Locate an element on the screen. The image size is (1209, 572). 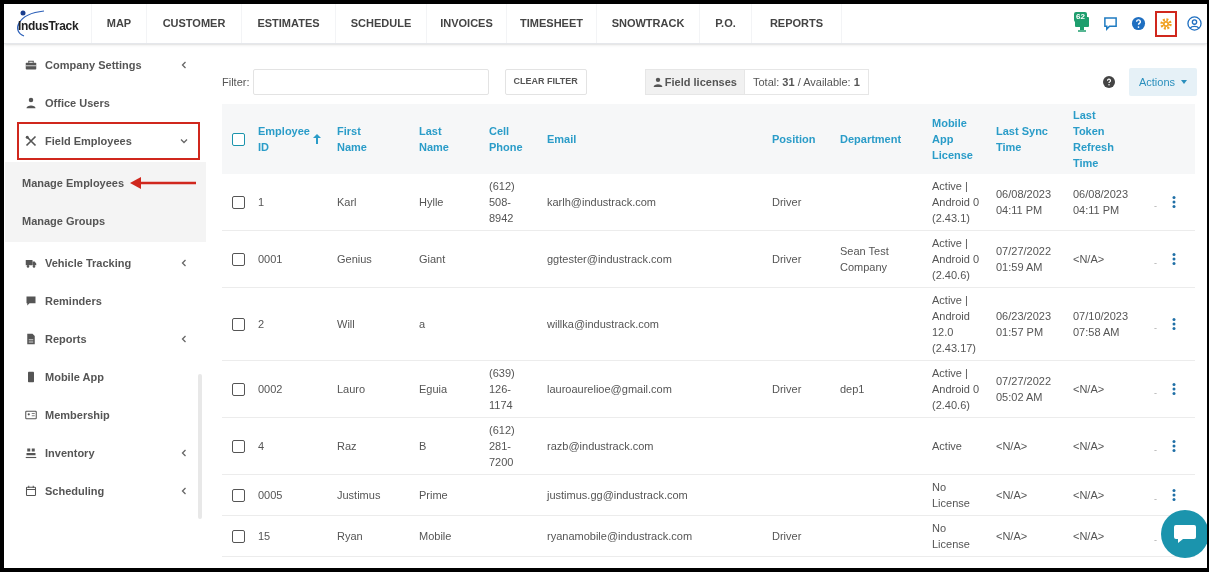
table-cell-text: razb@industrack.com is located at coordinates (600, 446).